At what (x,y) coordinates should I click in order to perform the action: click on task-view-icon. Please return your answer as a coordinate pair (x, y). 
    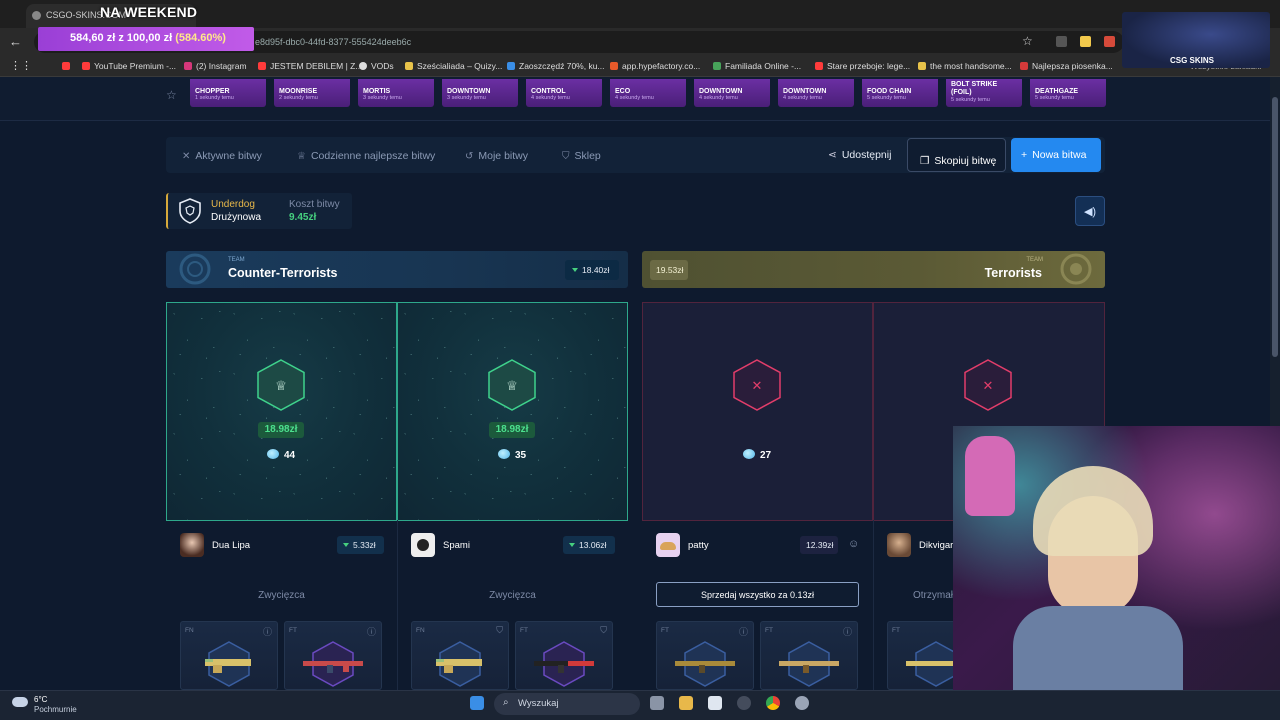
    Looking at the image, I should click on (657, 703).